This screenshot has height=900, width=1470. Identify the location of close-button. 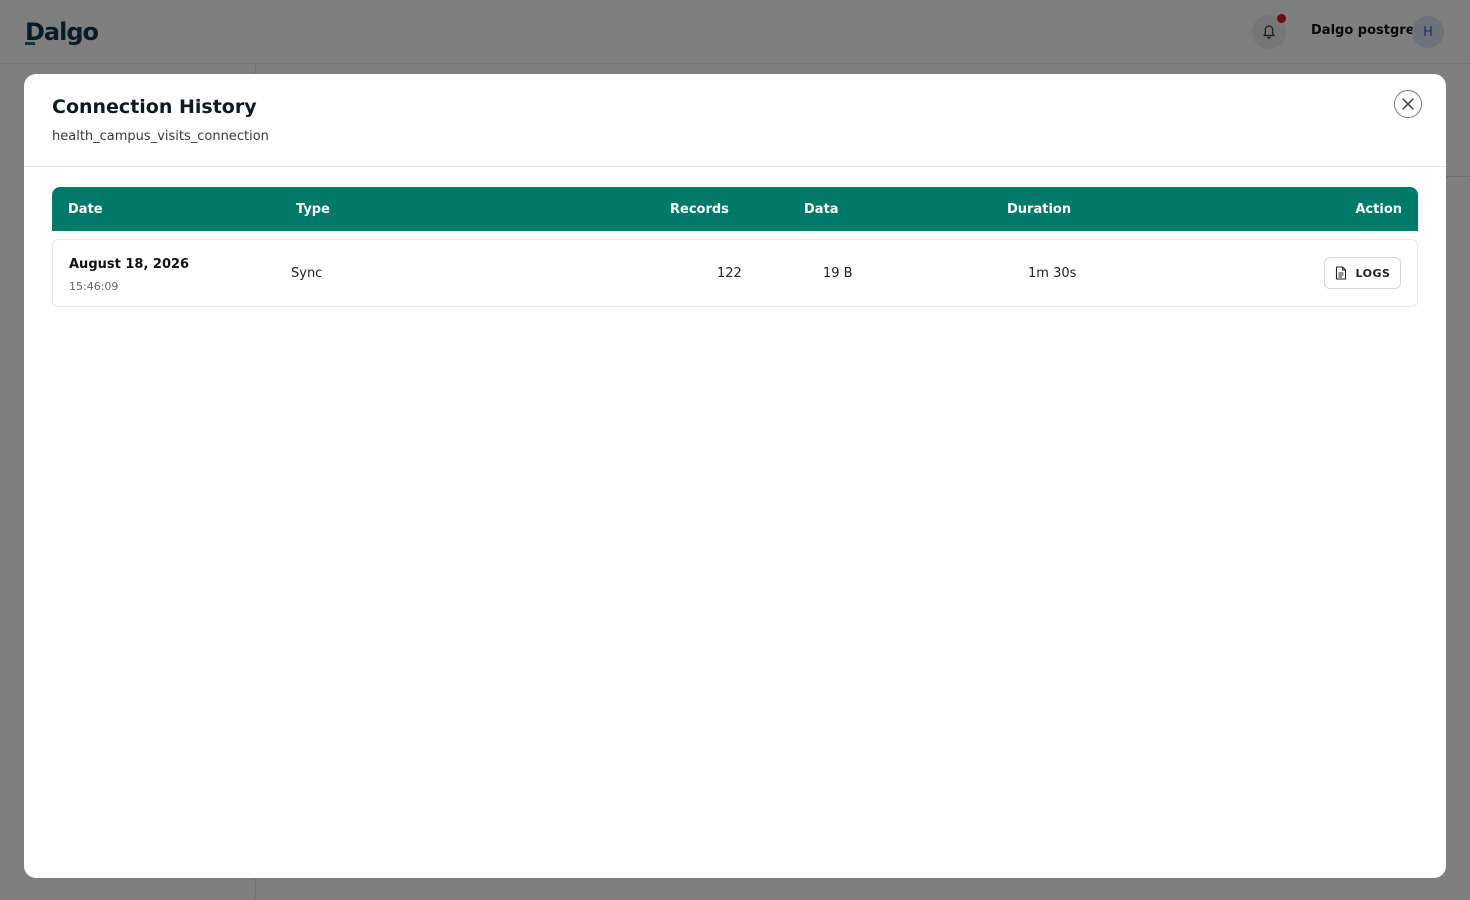
(1408, 104).